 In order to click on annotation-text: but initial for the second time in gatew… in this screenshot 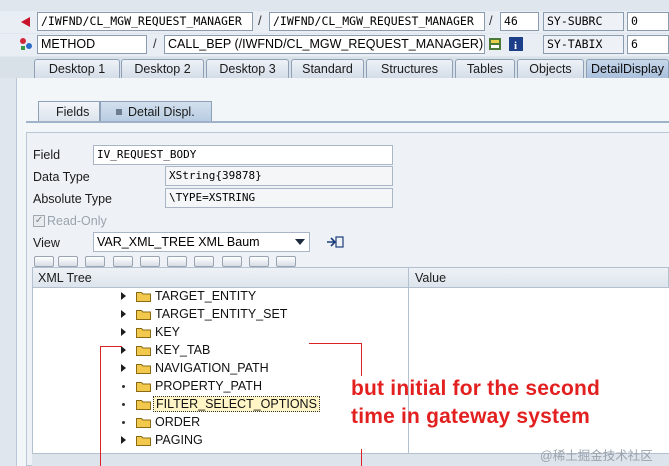, I will do `click(475, 403)`.